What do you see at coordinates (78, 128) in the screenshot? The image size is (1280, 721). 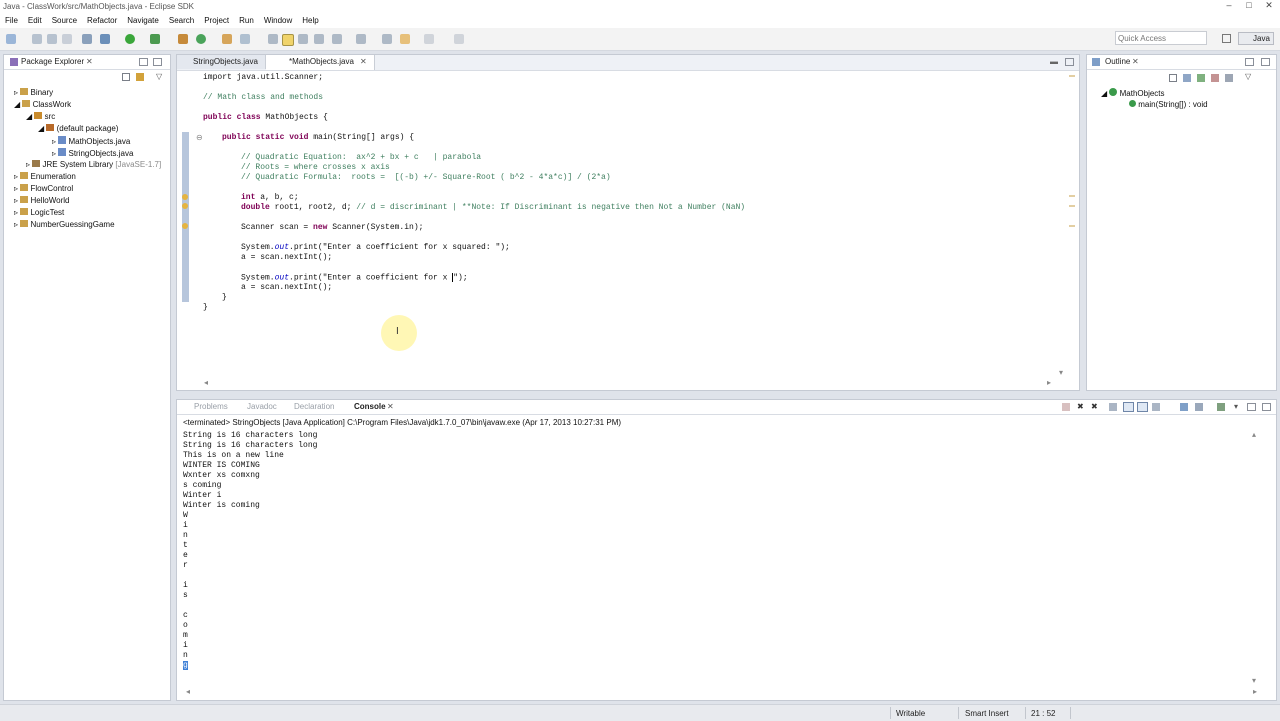 I see `tree-item-default-package: ◢ (default package)` at bounding box center [78, 128].